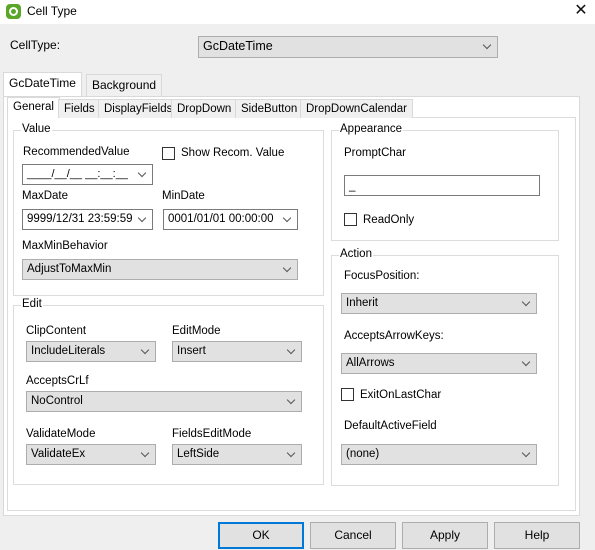 This screenshot has width=595, height=550. I want to click on edit-group-title: Edit, so click(32, 304).